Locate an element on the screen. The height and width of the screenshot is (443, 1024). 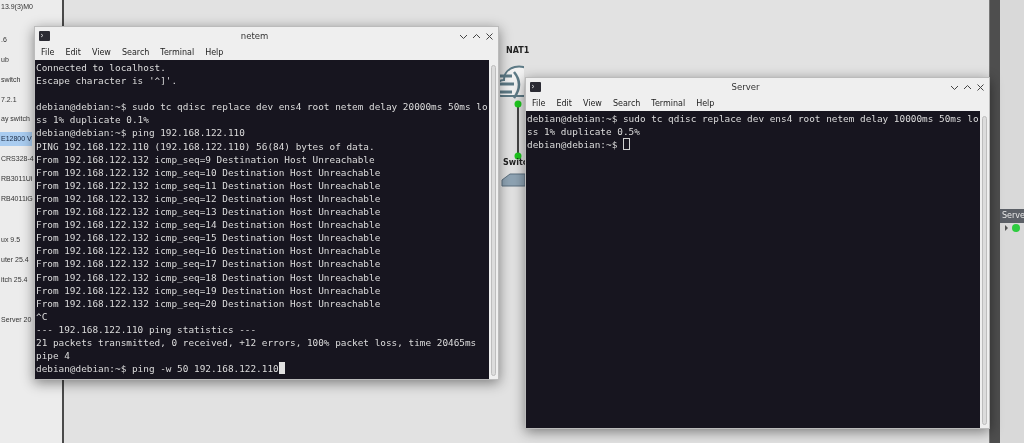
terminal-line: ss 1% duplicate 0.1% is located at coordinates (92, 120).